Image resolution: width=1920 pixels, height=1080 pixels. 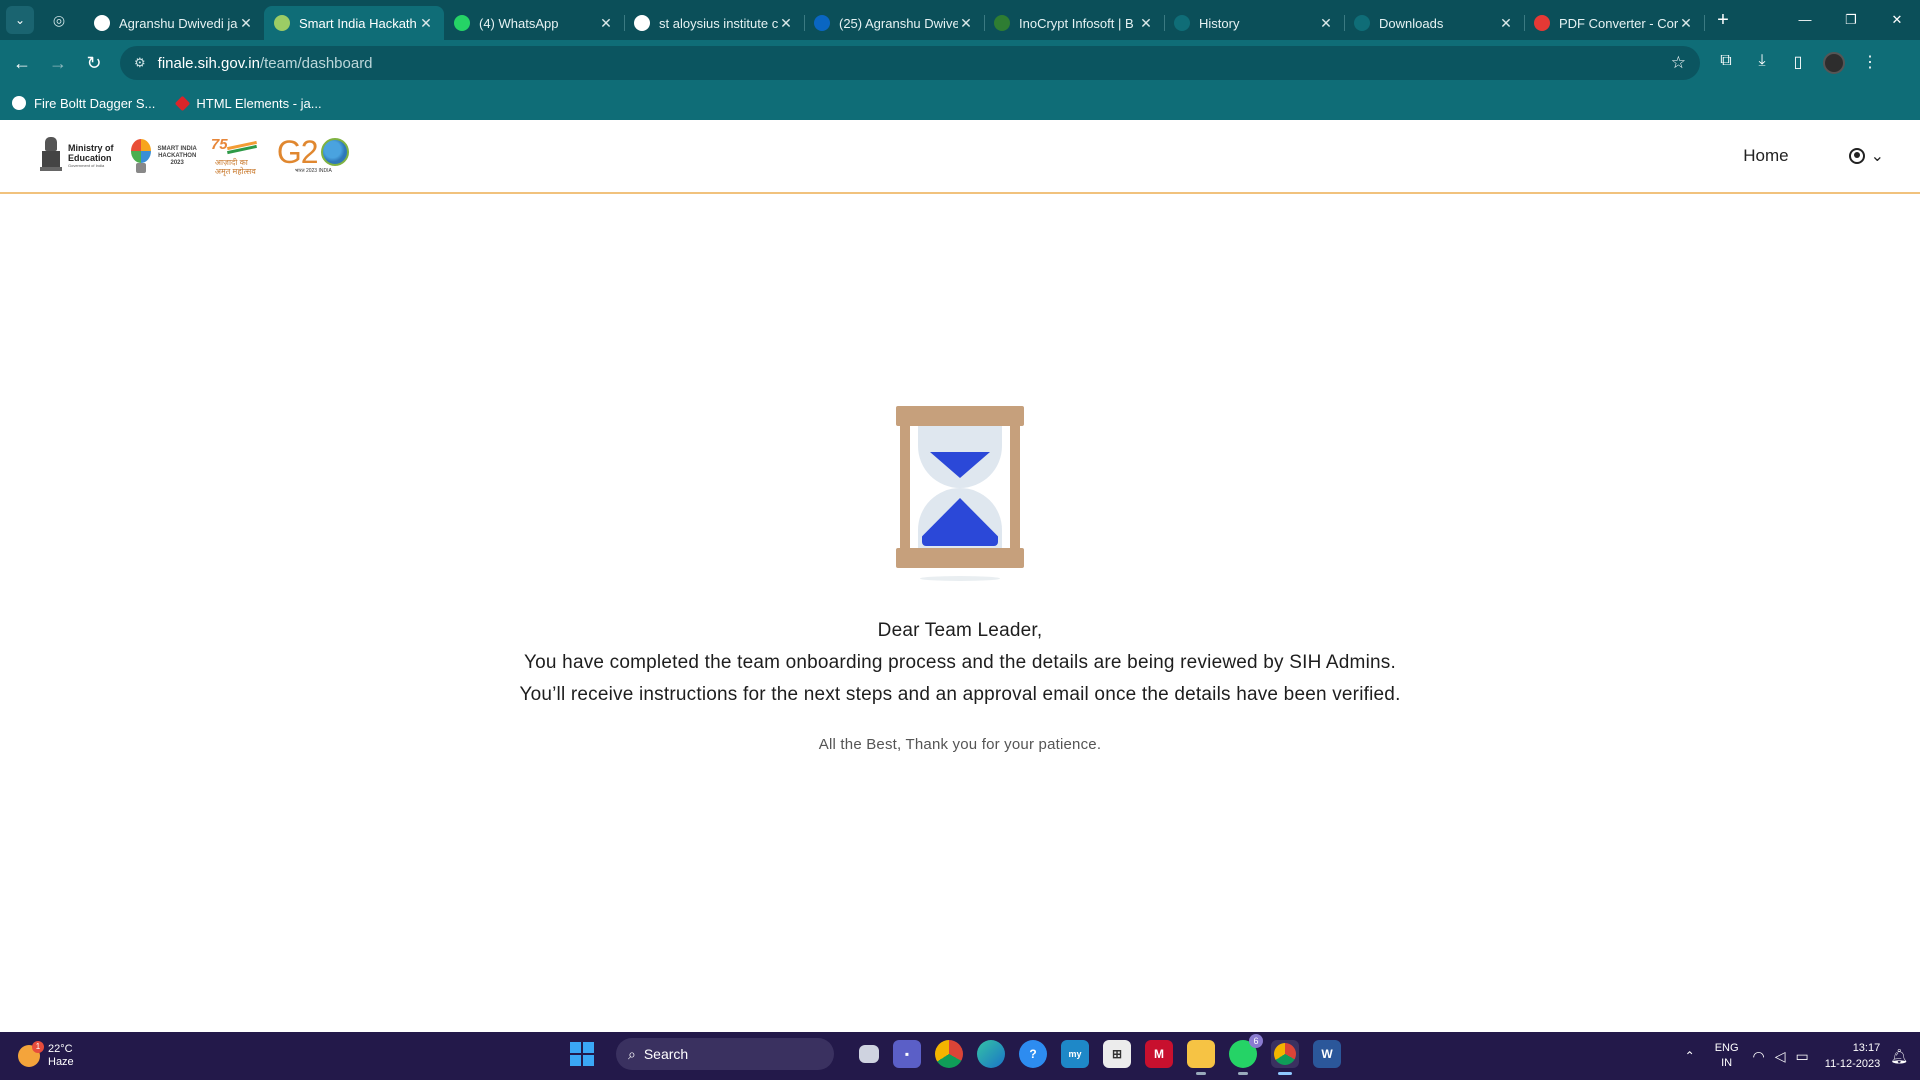 What do you see at coordinates (1002, 23) in the screenshot?
I see `inocrypt-icon` at bounding box center [1002, 23].